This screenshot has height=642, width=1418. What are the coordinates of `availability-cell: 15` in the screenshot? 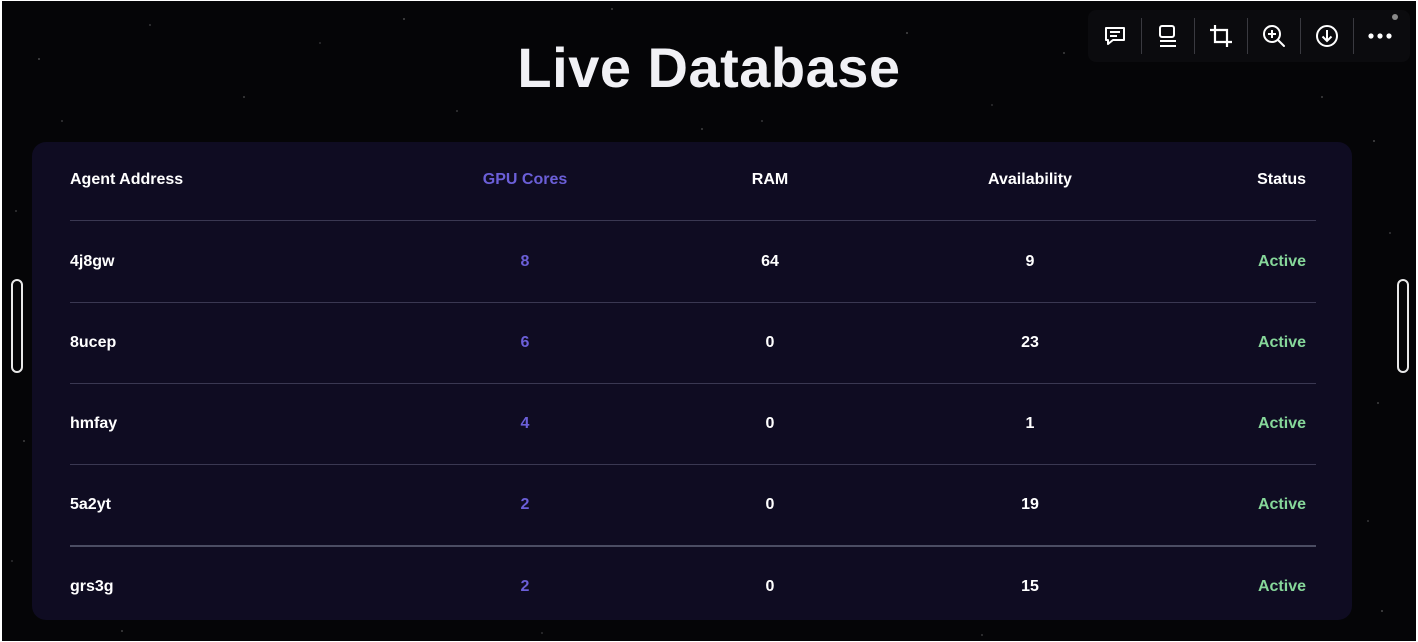 It's located at (1030, 586).